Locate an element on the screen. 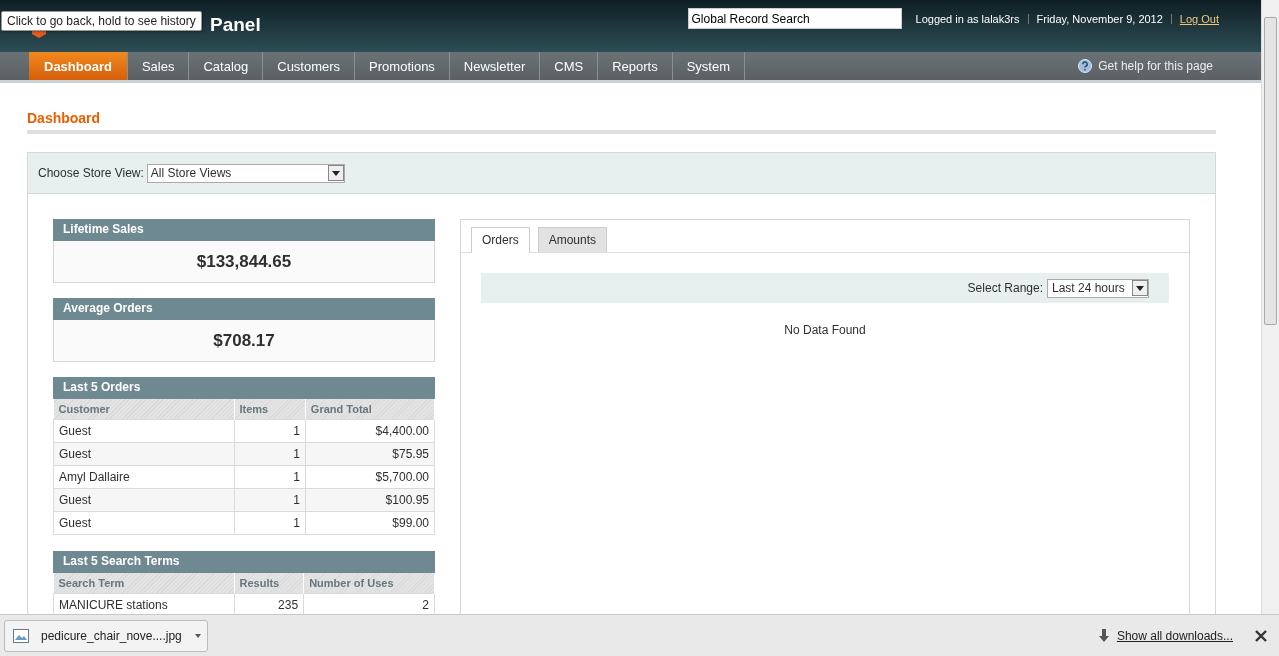 The image size is (1279, 656). download-item: pedicure_chair_nove....jpg is located at coordinates (106, 635).